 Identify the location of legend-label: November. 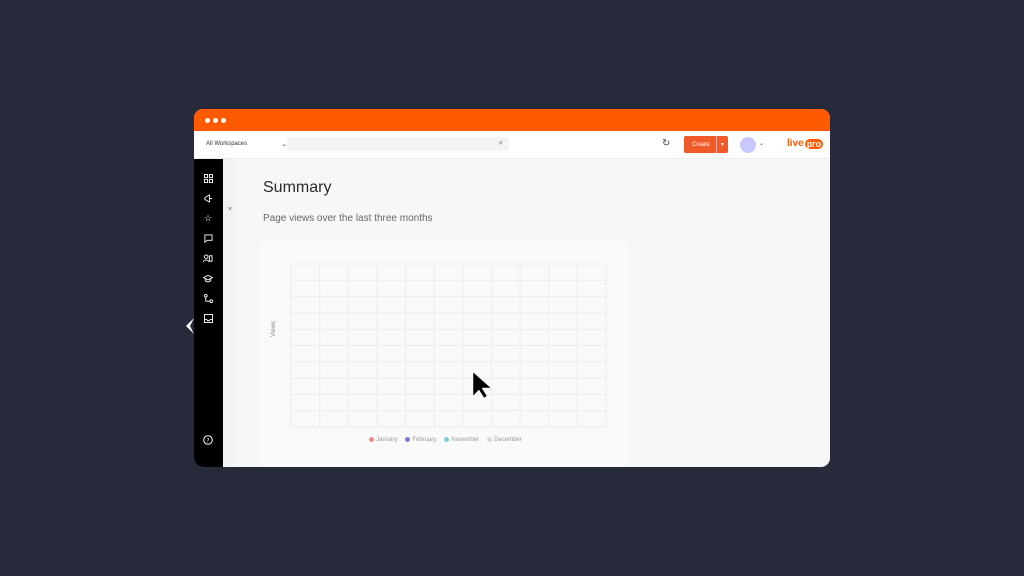
(465, 440).